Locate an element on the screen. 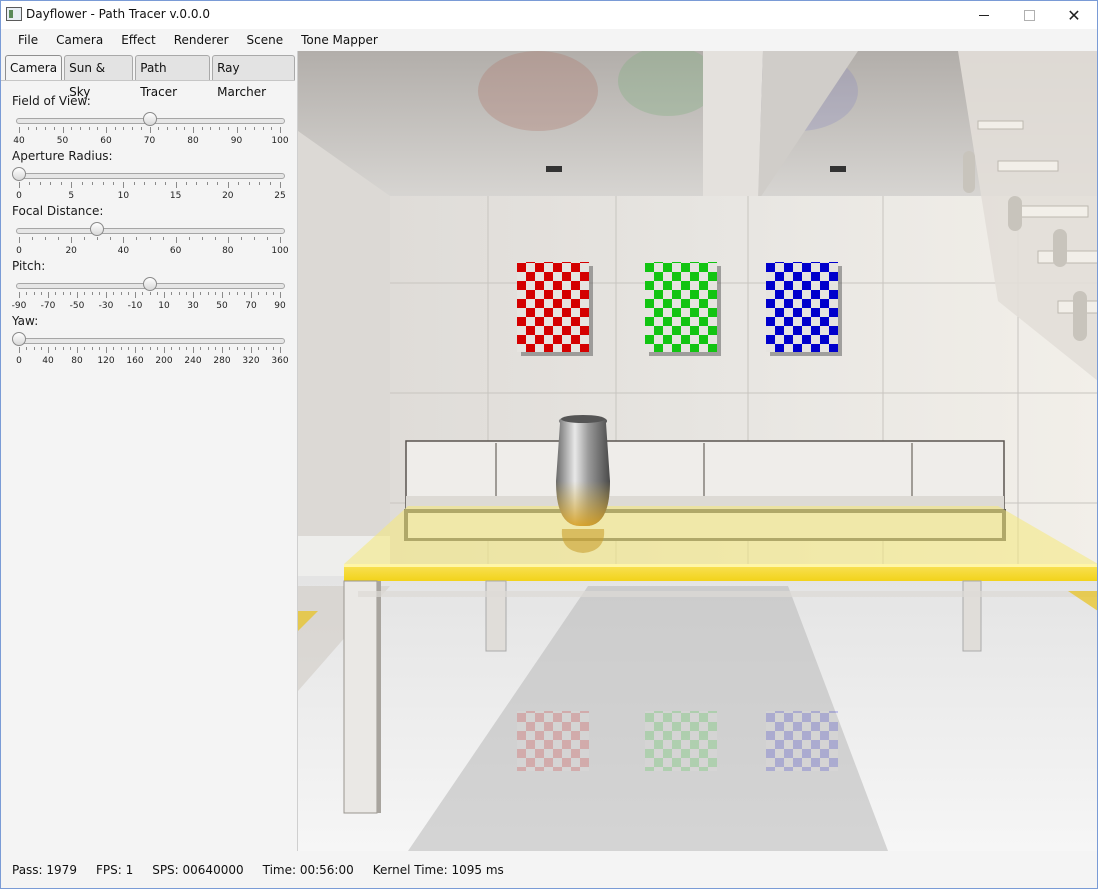 This screenshot has width=1098, height=889. tick-label: 320 is located at coordinates (251, 361).